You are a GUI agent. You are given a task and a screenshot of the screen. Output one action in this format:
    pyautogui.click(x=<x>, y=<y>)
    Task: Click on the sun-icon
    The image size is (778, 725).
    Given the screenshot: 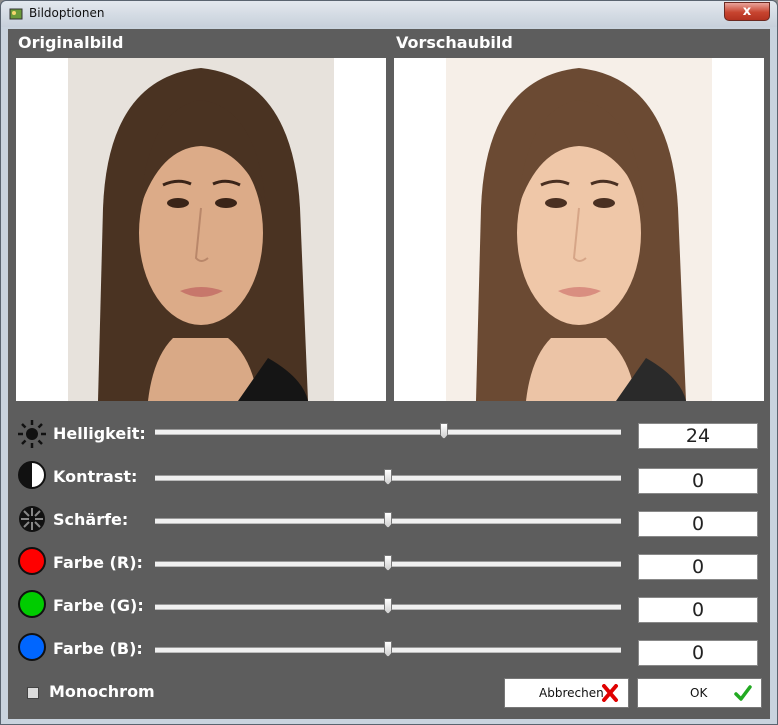 What is the action you would take?
    pyautogui.click(x=32, y=434)
    